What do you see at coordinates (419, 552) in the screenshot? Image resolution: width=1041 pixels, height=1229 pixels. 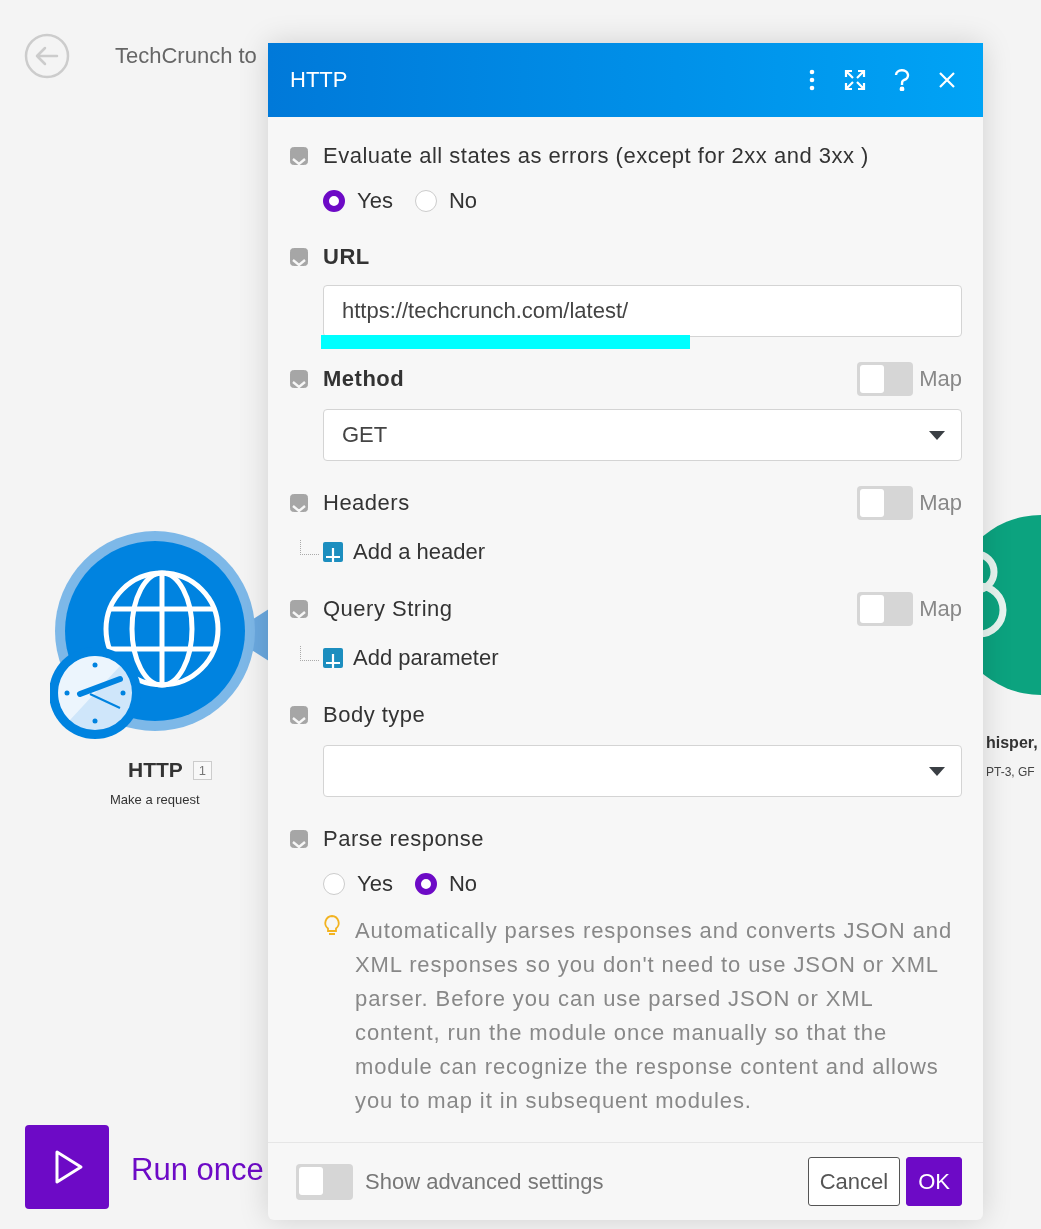 I see `add-item-link: Add a header` at bounding box center [419, 552].